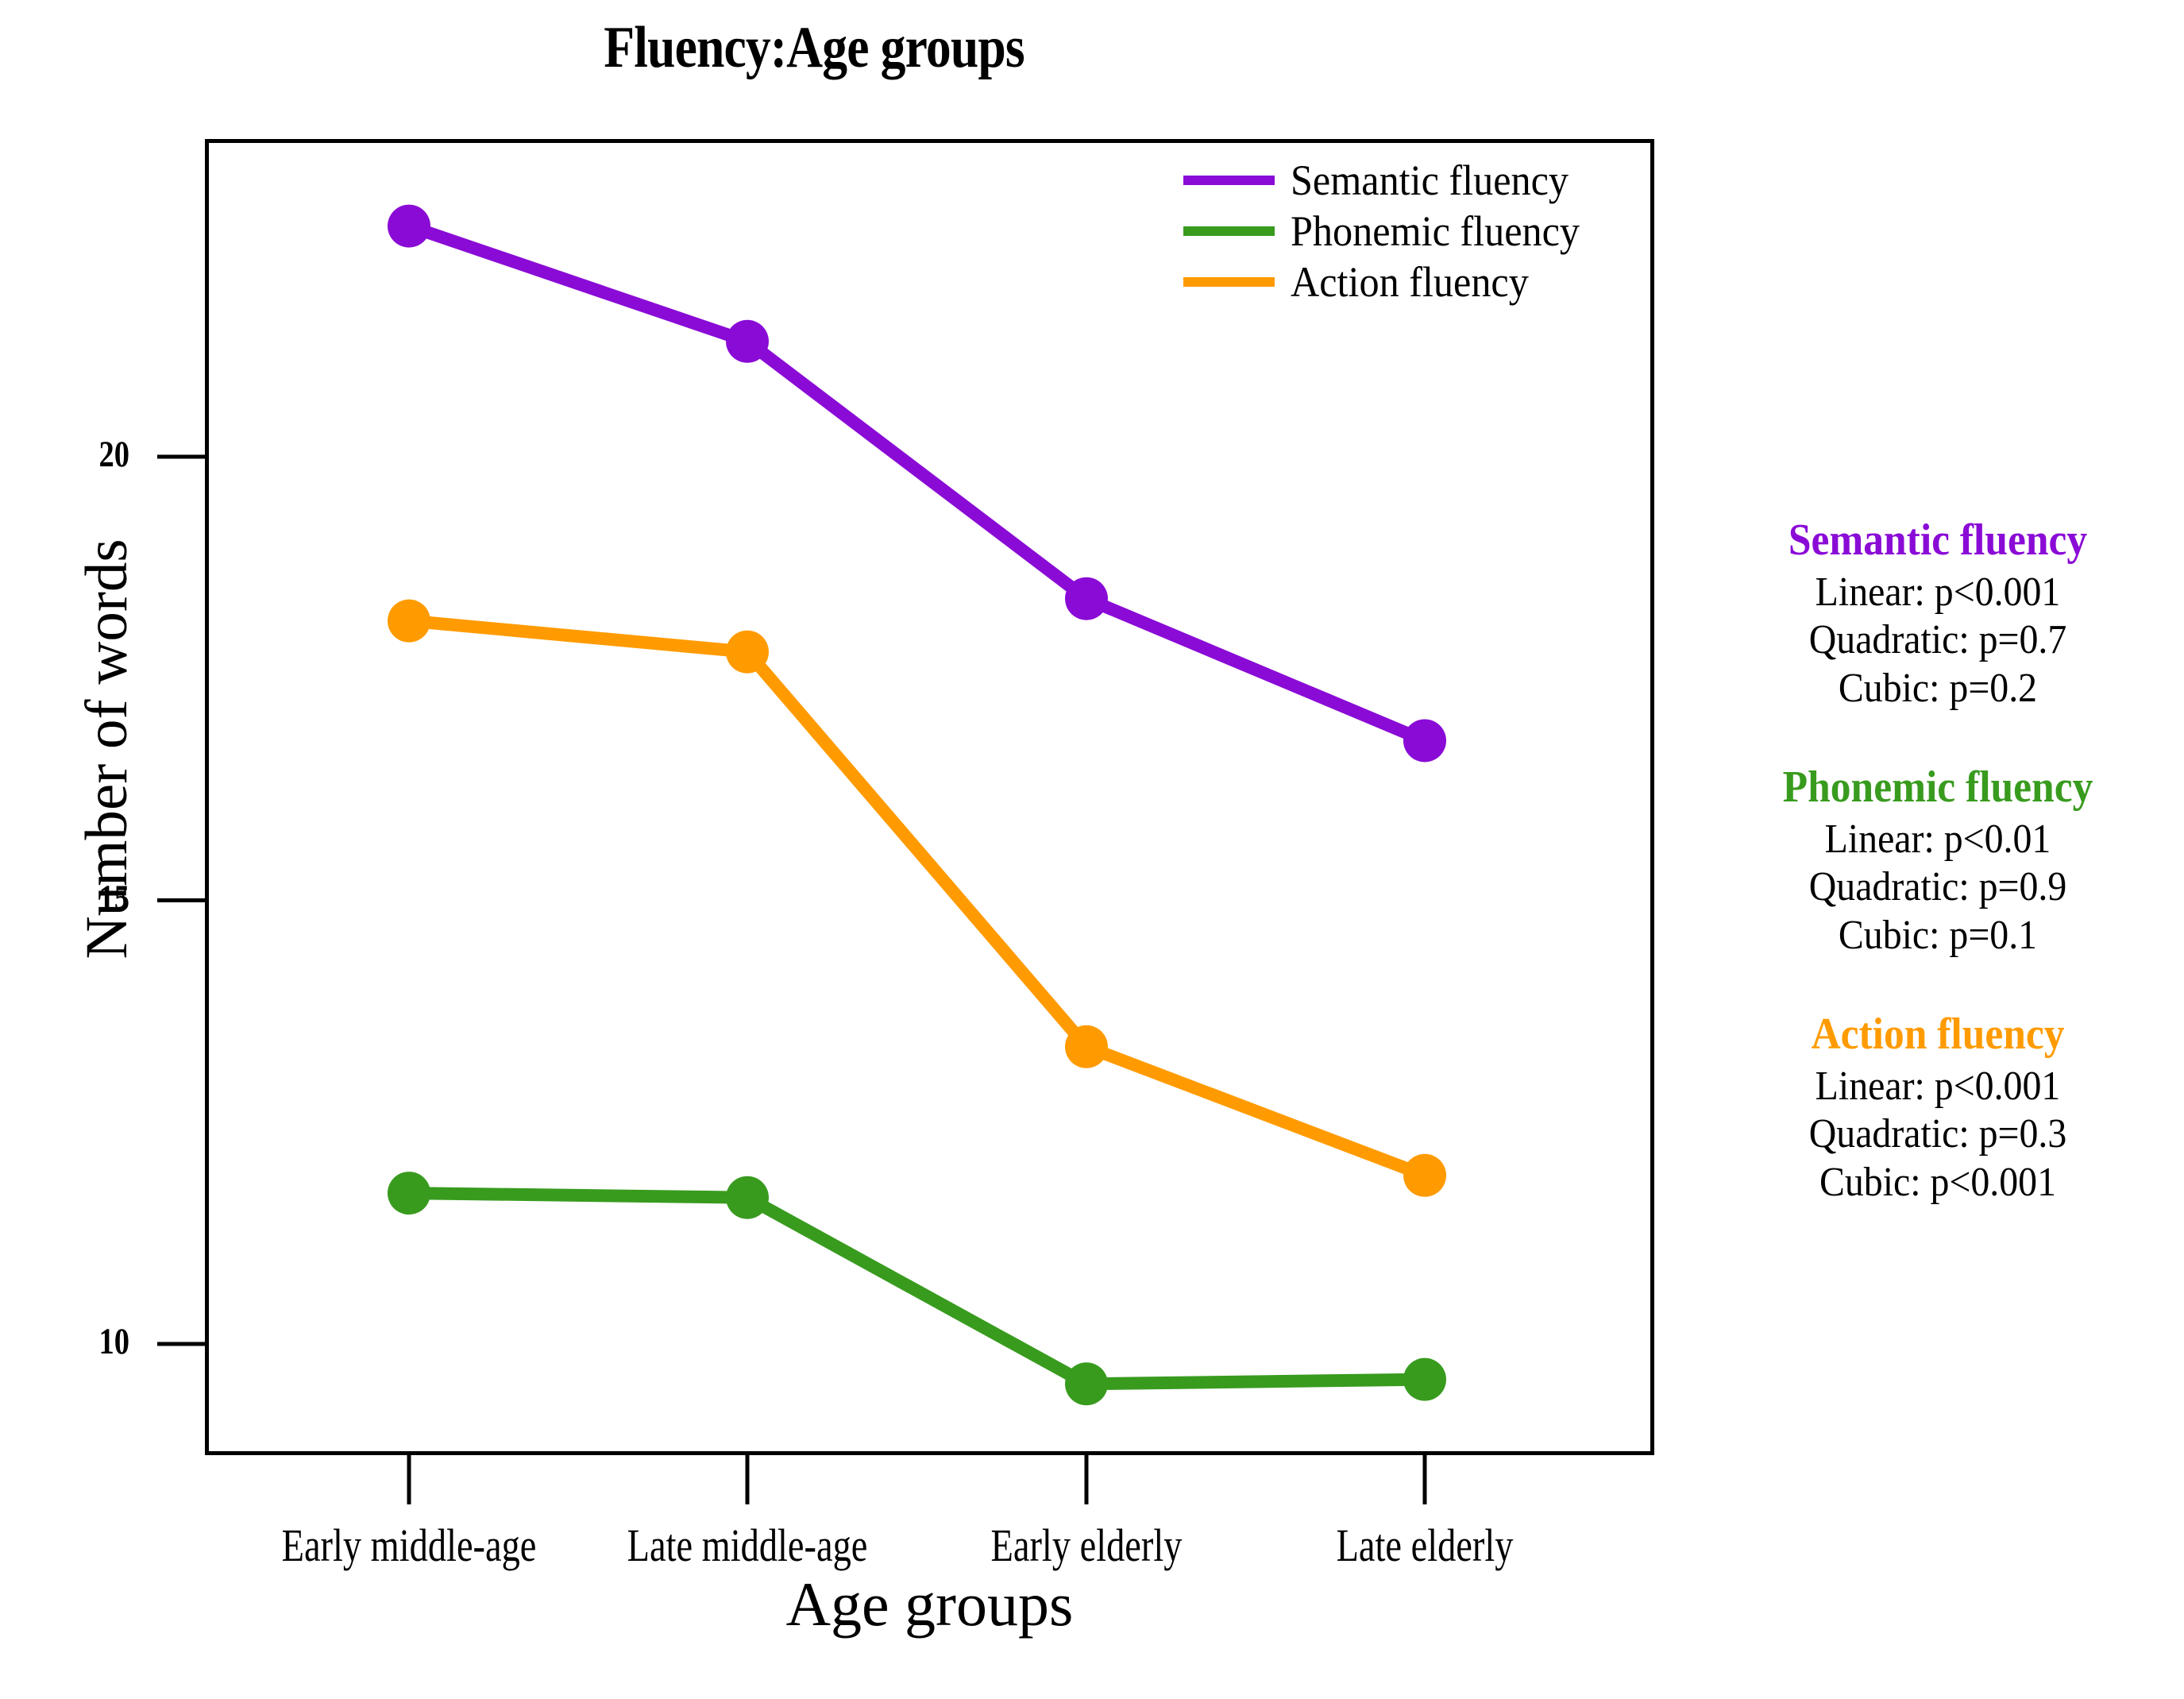 The width and height of the screenshot is (2184, 1699). What do you see at coordinates (107, 750) in the screenshot?
I see `y-axis-title: Number of words` at bounding box center [107, 750].